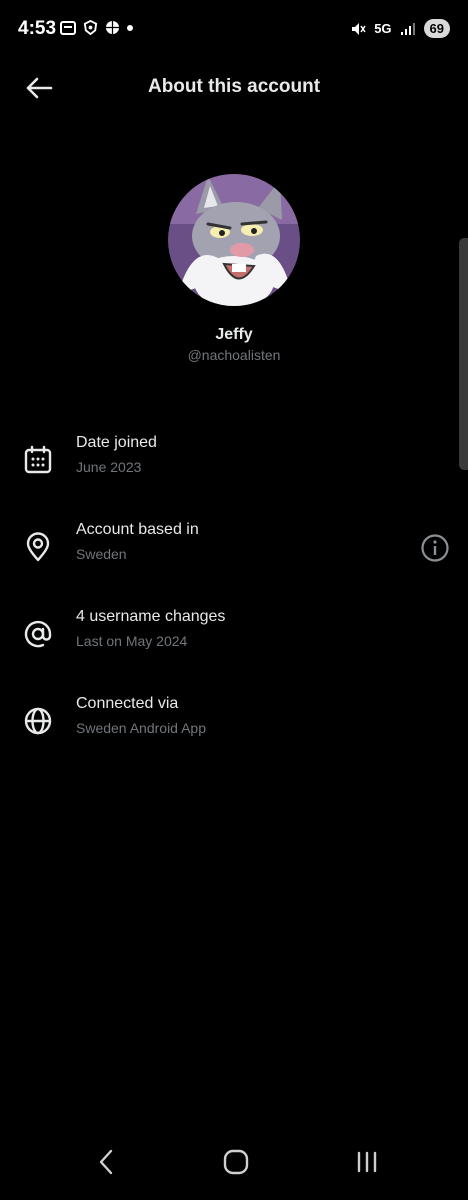  What do you see at coordinates (151, 616) in the screenshot?
I see `username-changes-label: 4 username changes` at bounding box center [151, 616].